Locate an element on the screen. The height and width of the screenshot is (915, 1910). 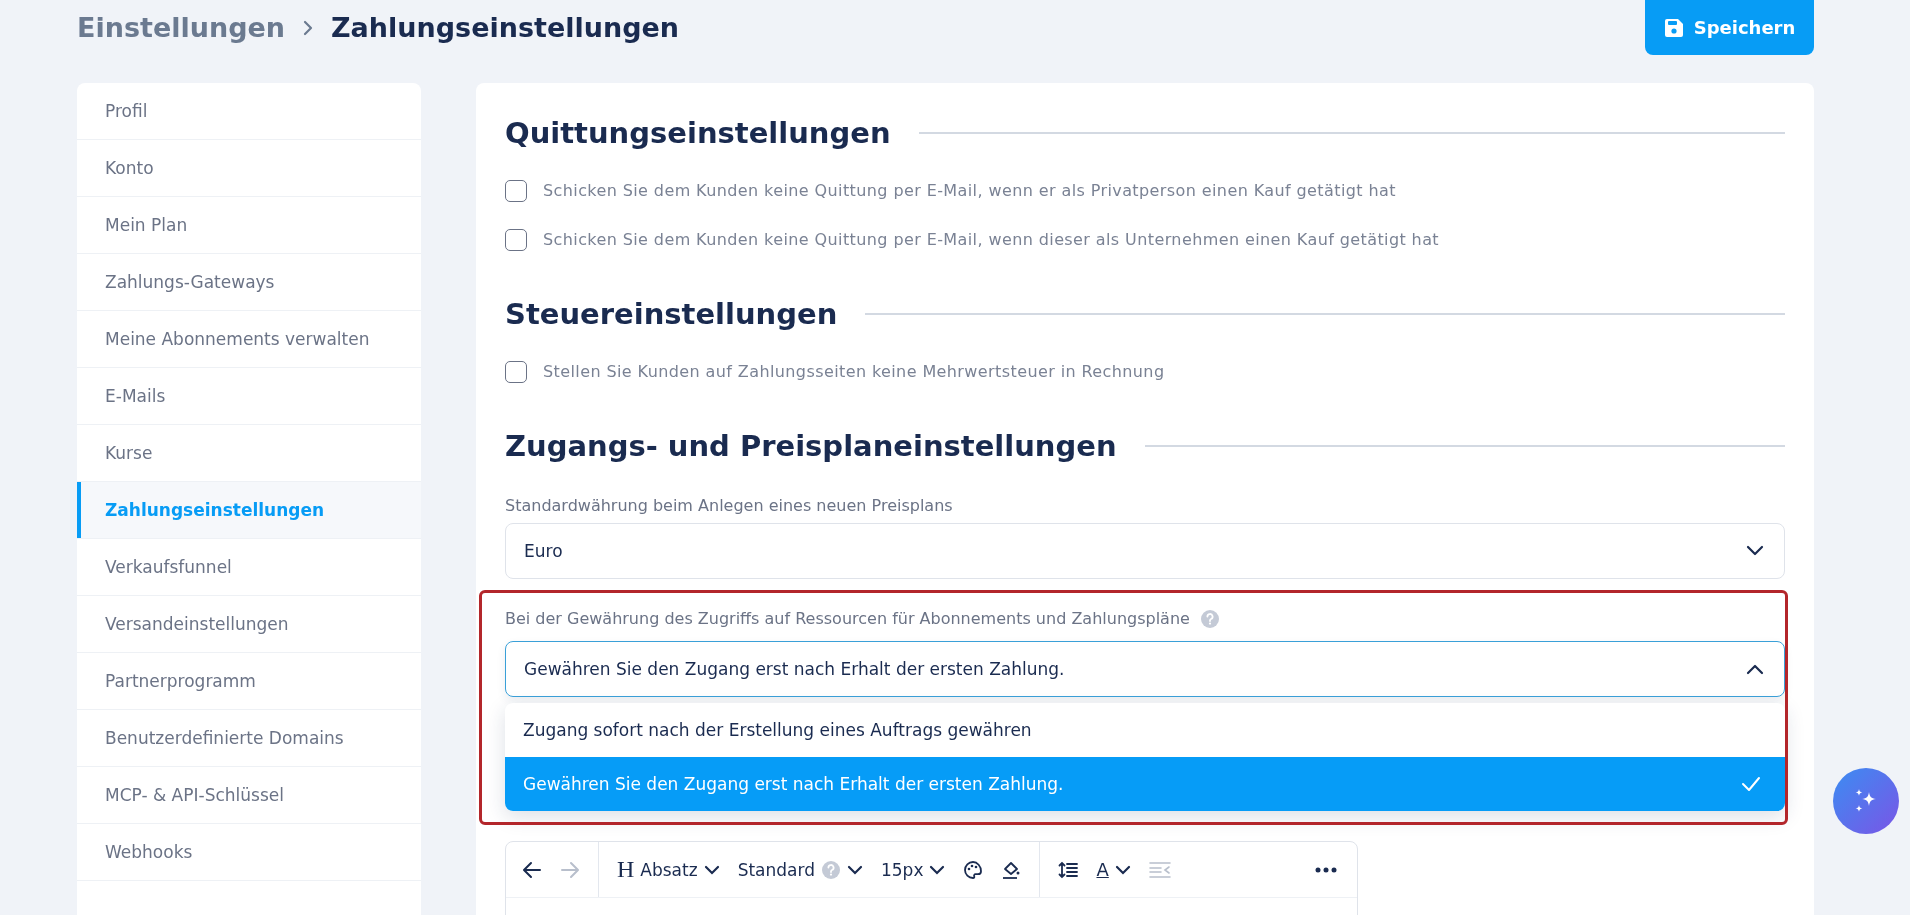
more-options-icon is located at coordinates (1326, 869).